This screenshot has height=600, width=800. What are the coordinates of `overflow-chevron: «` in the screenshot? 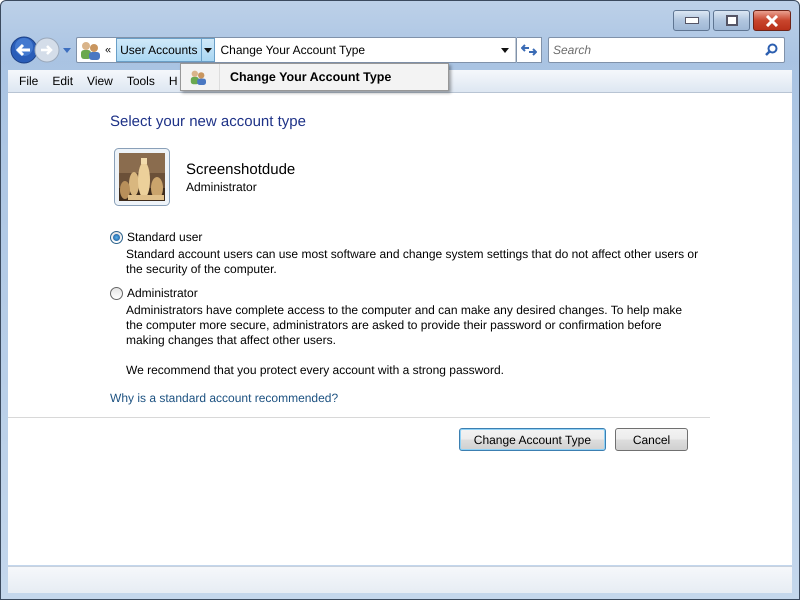 It's located at (108, 50).